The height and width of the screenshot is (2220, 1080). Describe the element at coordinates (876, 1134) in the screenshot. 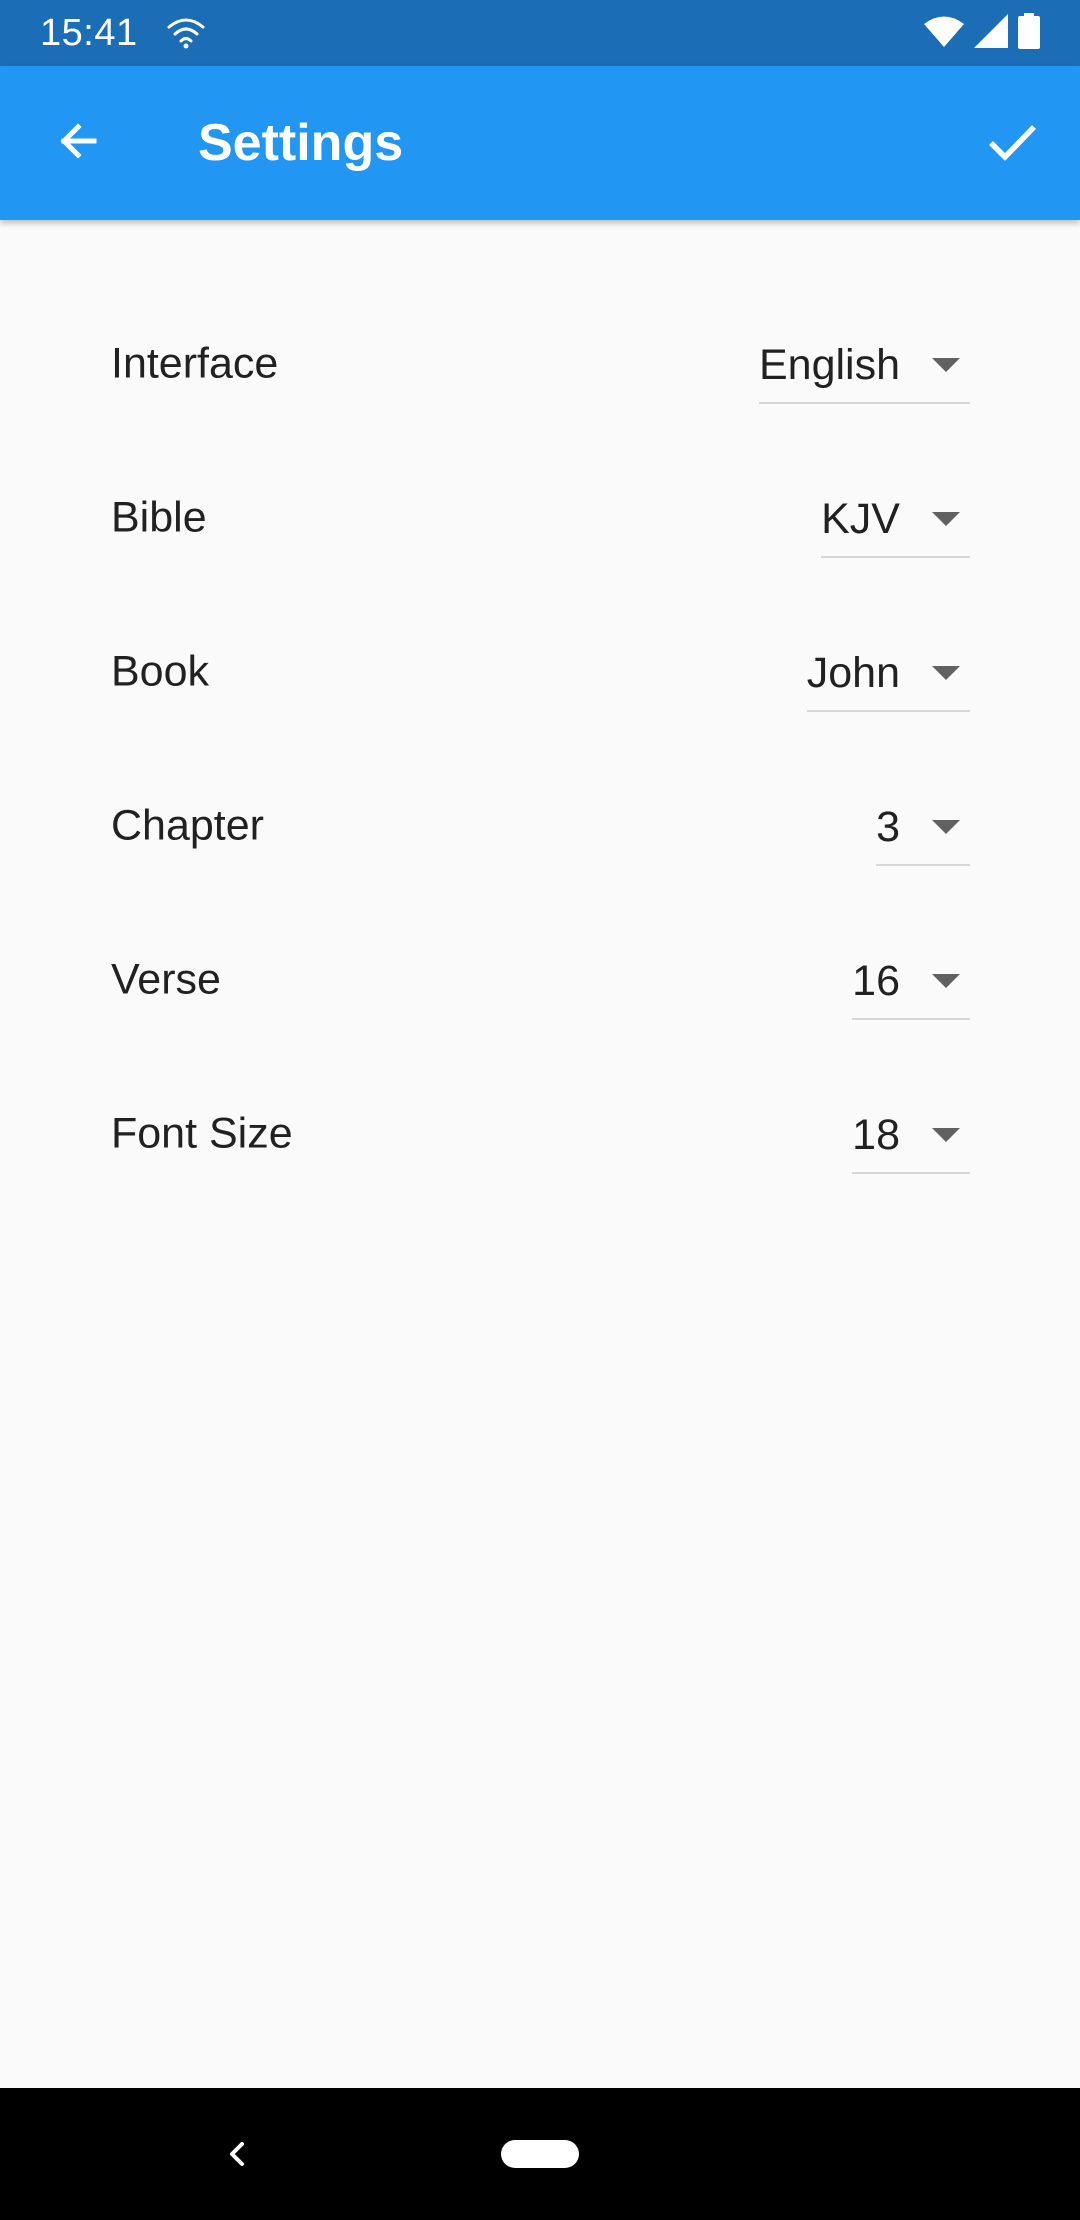

I see `dropdown-value: 18` at that location.